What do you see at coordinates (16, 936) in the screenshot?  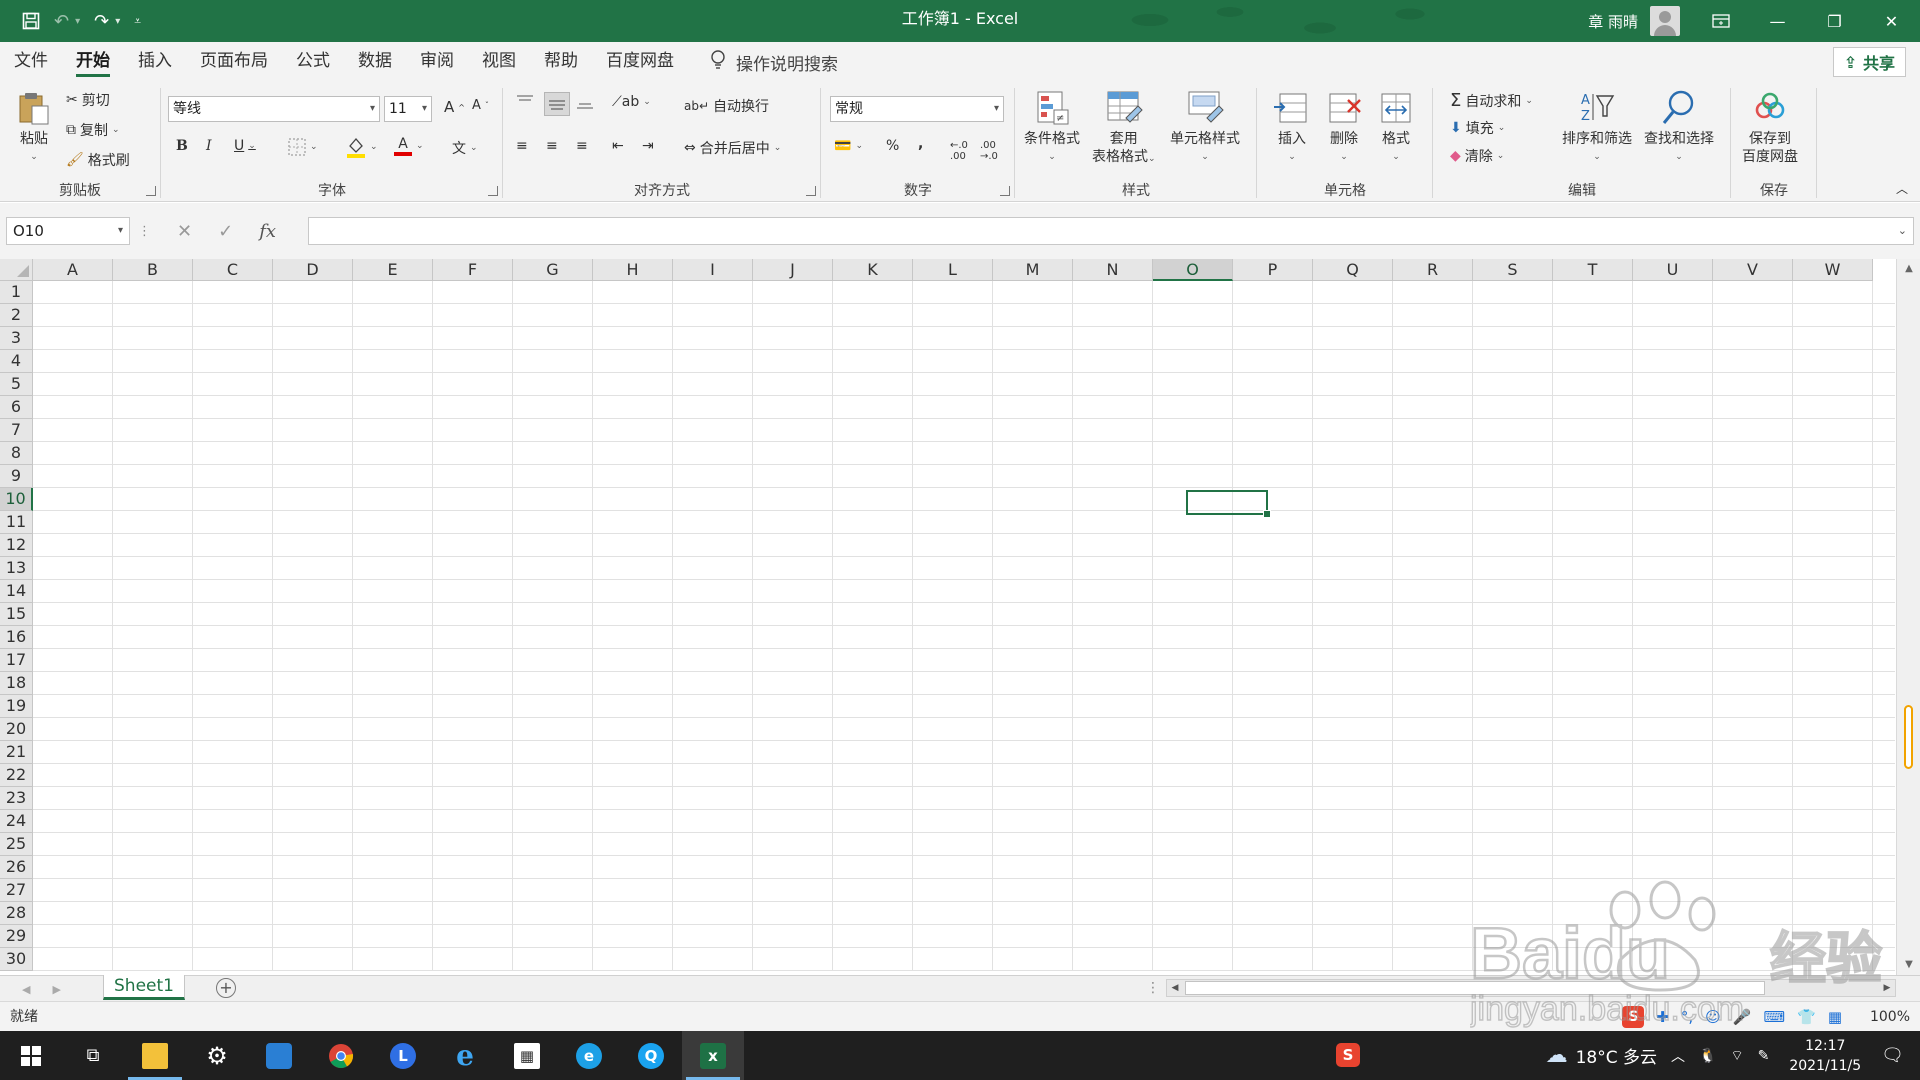 I see `row-header: 29` at bounding box center [16, 936].